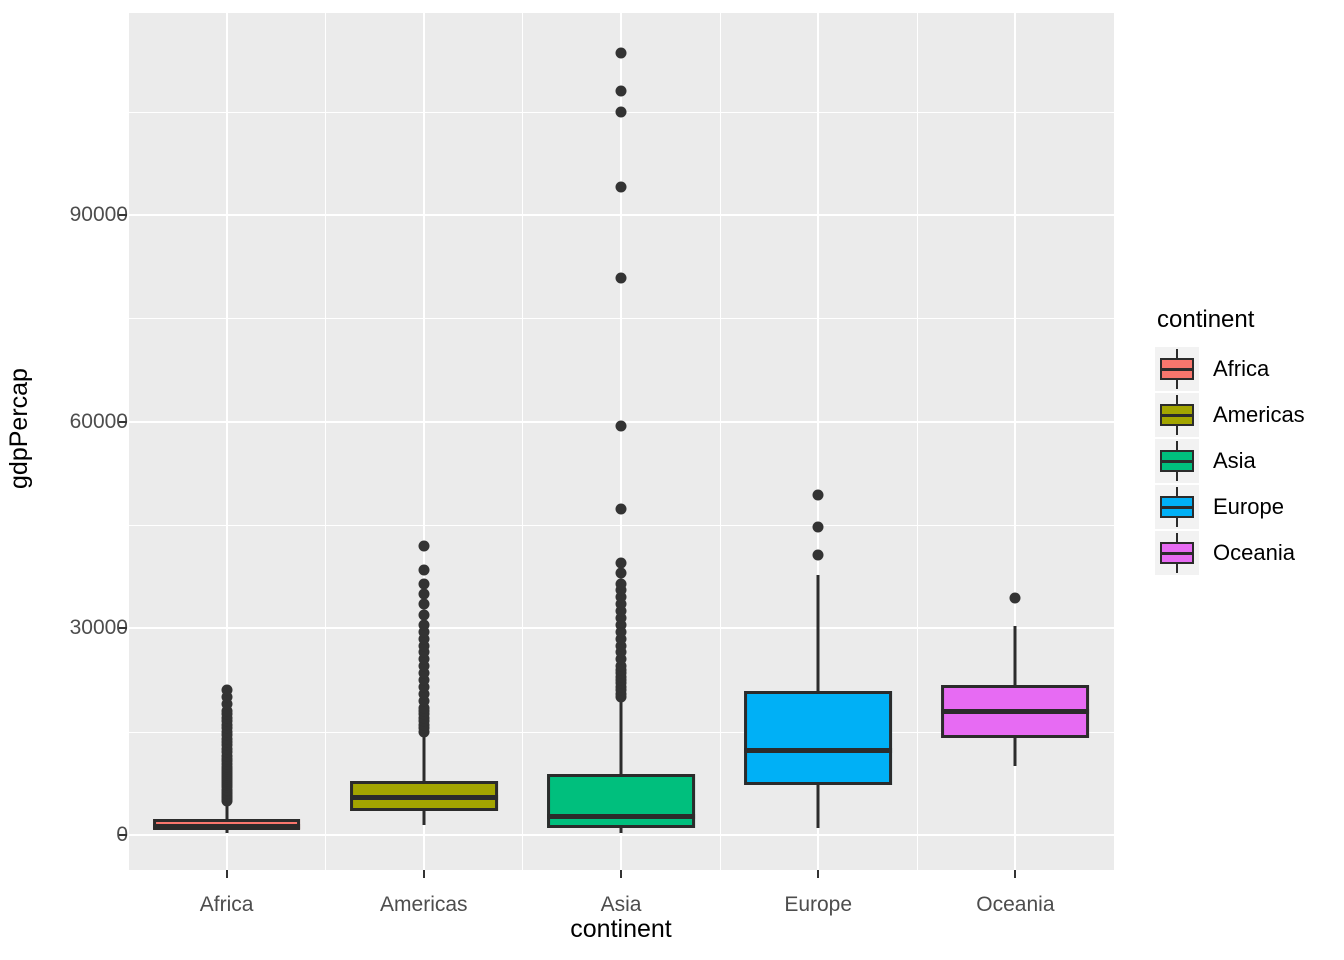 The width and height of the screenshot is (1344, 960). What do you see at coordinates (1234, 460) in the screenshot?
I see `legend-item-label: Asia` at bounding box center [1234, 460].